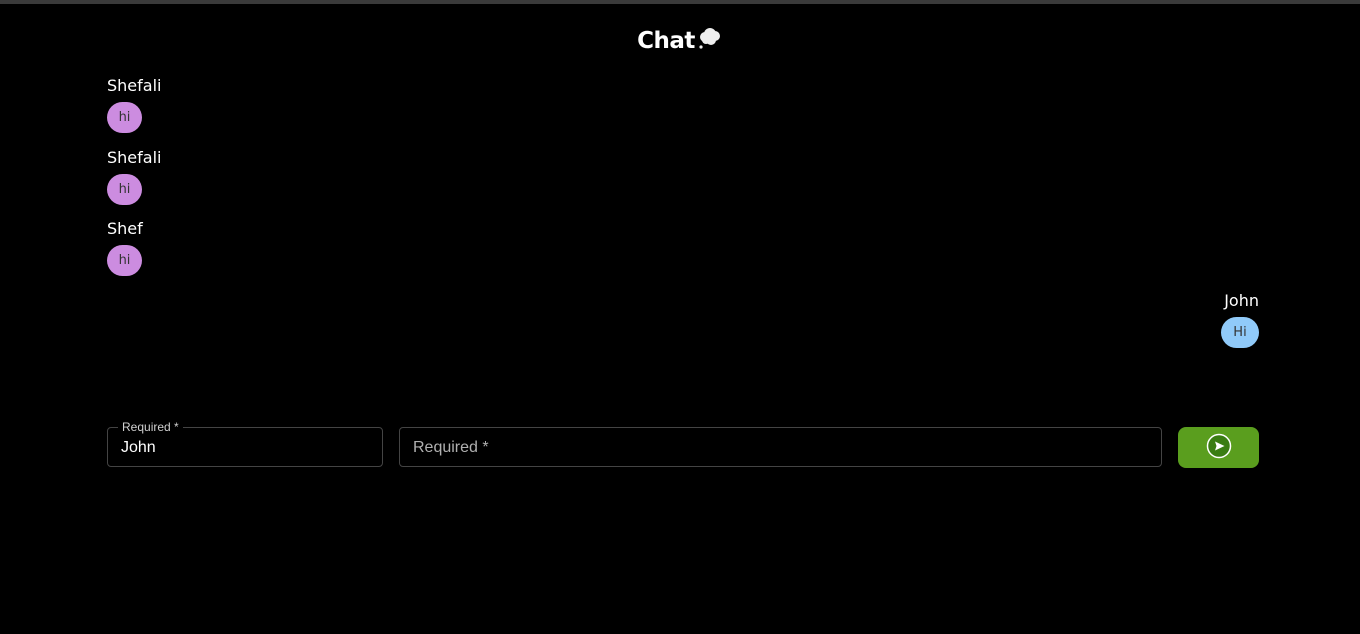 The height and width of the screenshot is (634, 1360). I want to click on page-title: Chat, so click(680, 41).